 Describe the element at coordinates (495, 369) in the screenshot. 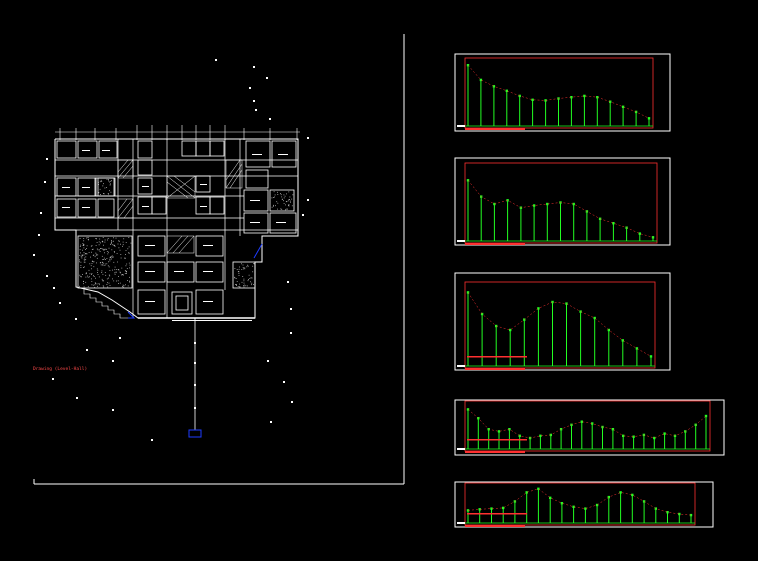

I see `profile-scale-bar` at that location.